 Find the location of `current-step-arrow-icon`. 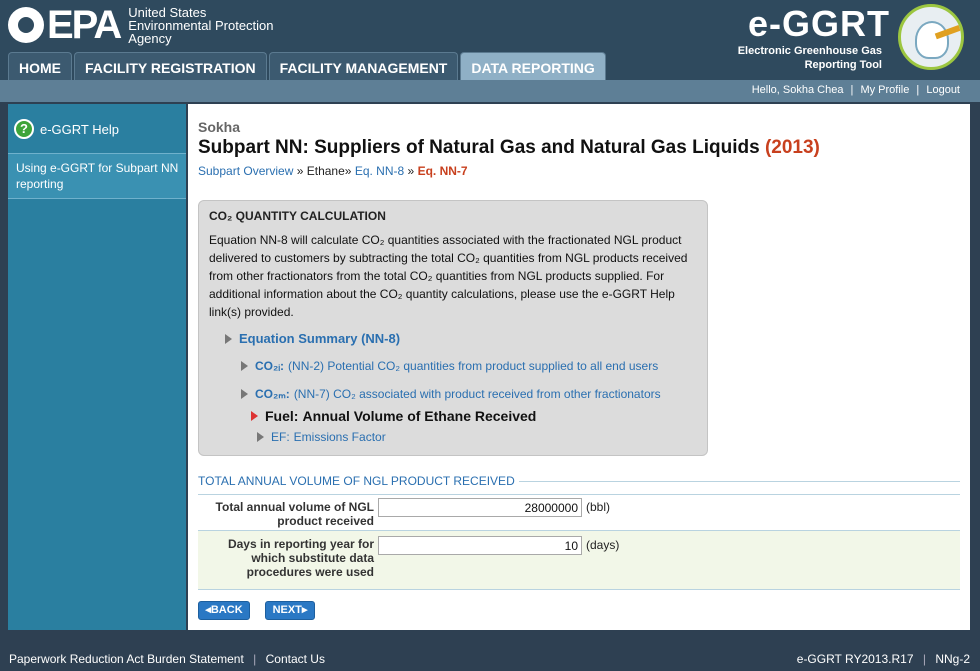

current-step-arrow-icon is located at coordinates (254, 416).